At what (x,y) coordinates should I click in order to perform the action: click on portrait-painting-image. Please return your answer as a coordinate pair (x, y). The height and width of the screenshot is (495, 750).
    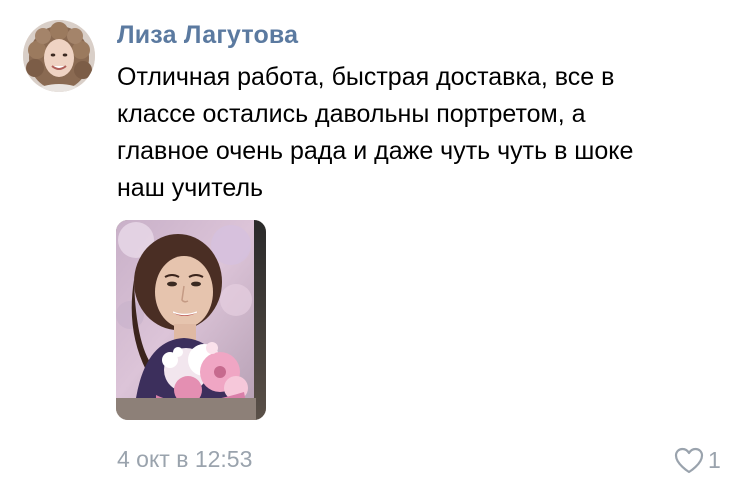
    Looking at the image, I should click on (191, 320).